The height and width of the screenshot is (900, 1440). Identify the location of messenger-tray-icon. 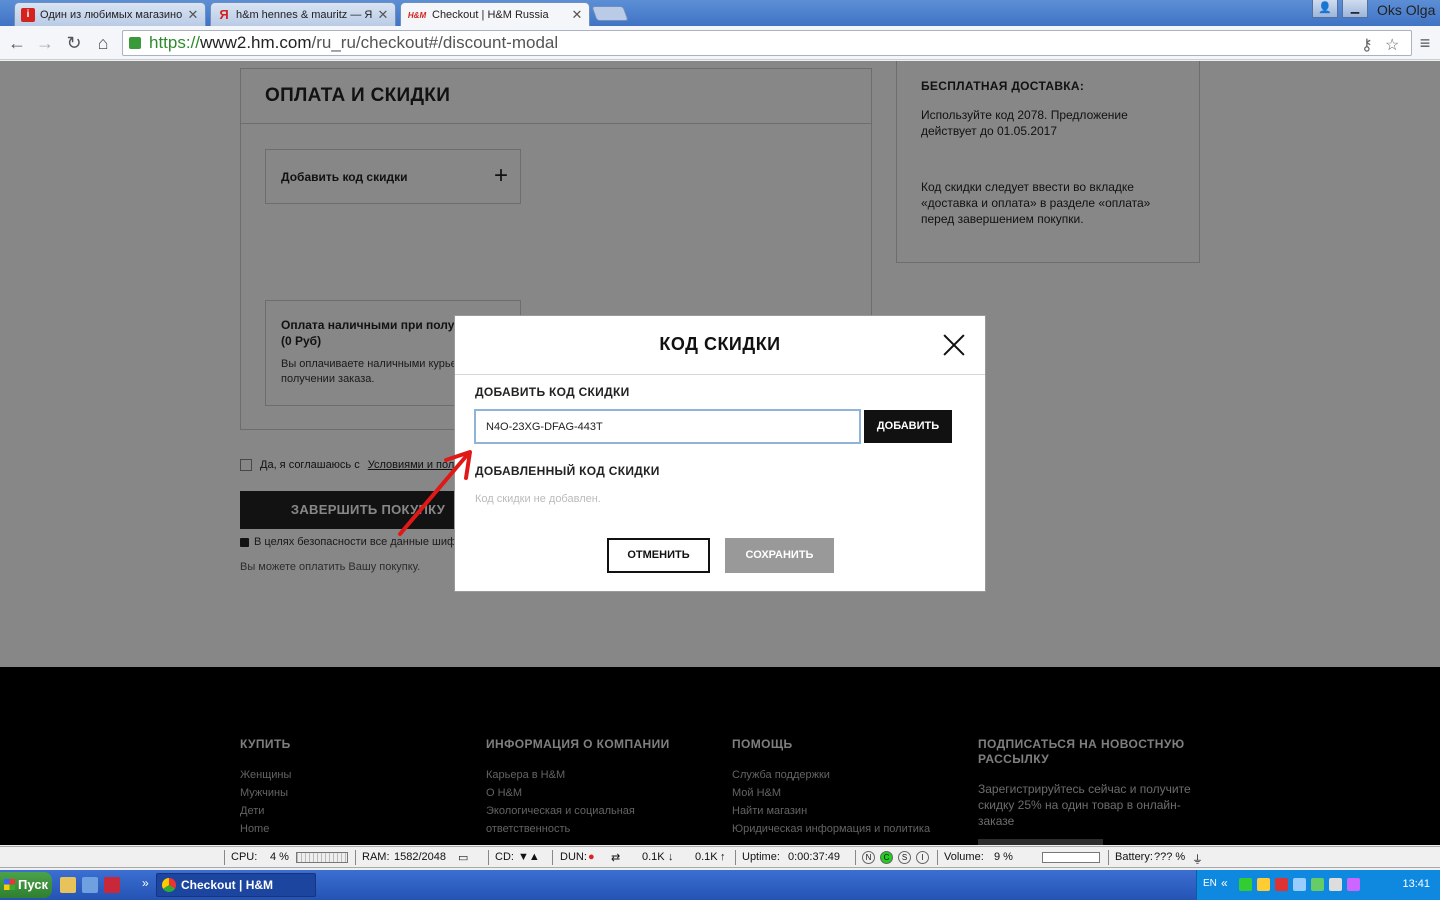
(1353, 884).